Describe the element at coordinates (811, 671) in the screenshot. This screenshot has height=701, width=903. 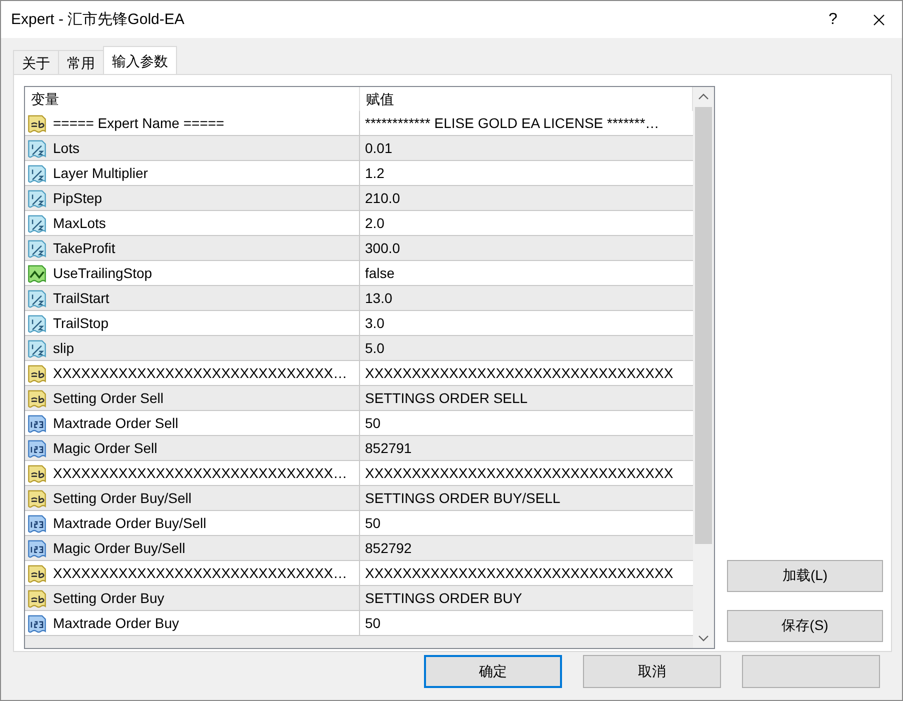
I see `dialog-button` at that location.